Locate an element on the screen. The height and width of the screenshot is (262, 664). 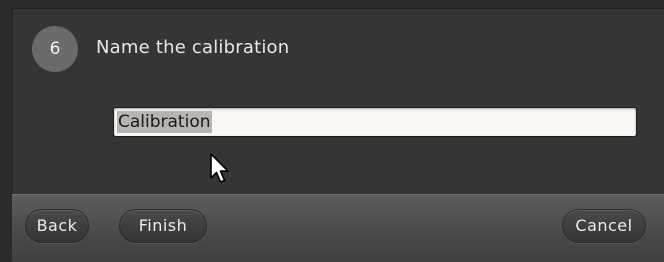
calibration-name-input is located at coordinates (375, 122).